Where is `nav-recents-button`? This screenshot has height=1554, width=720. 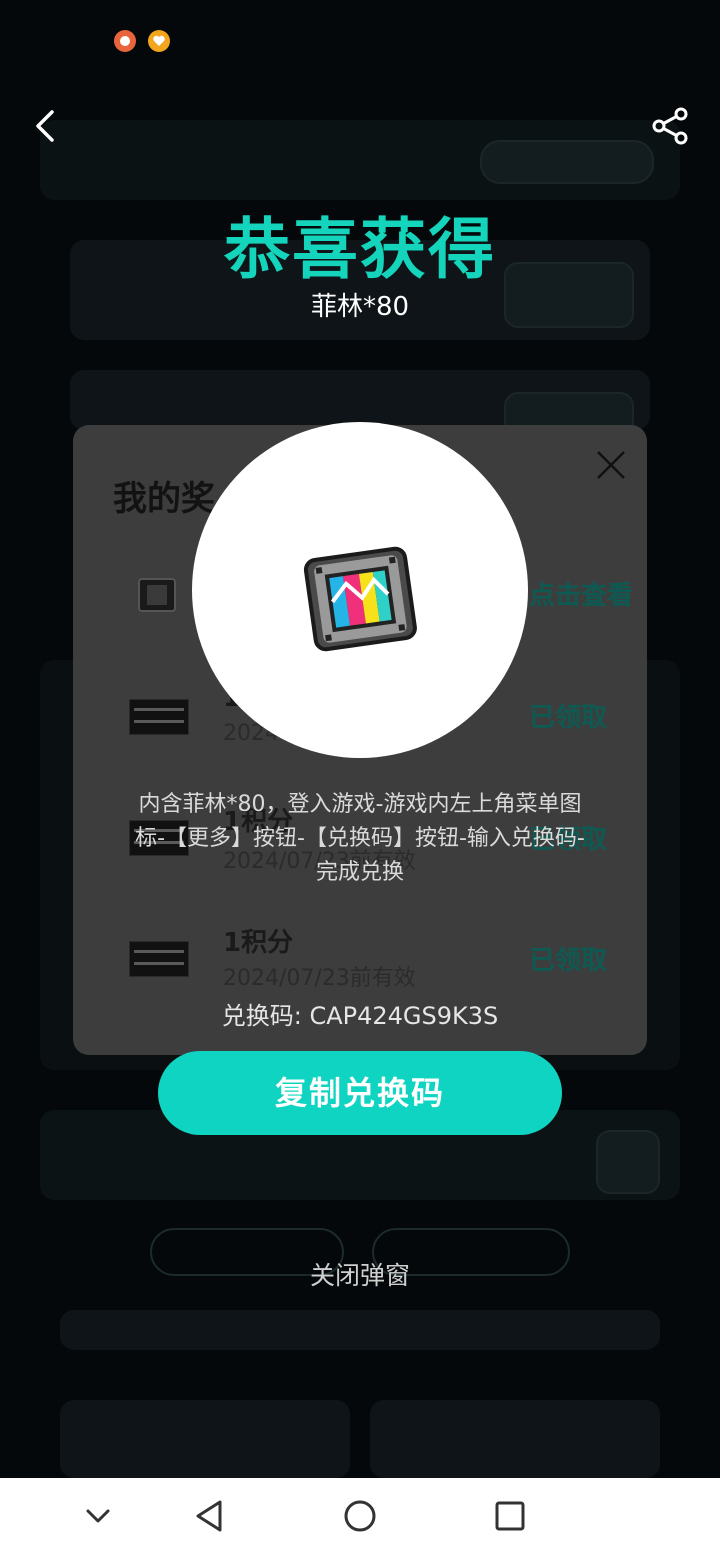
nav-recents-button is located at coordinates (510, 1516).